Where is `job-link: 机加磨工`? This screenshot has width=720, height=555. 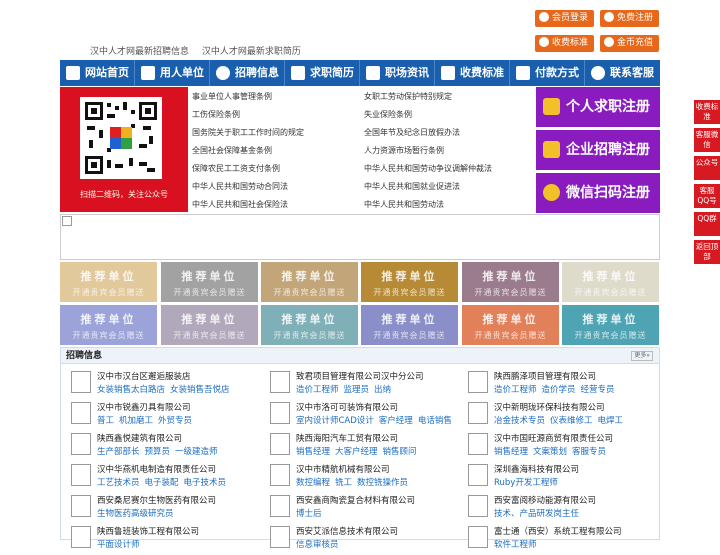 job-link: 机加磨工 is located at coordinates (136, 421).